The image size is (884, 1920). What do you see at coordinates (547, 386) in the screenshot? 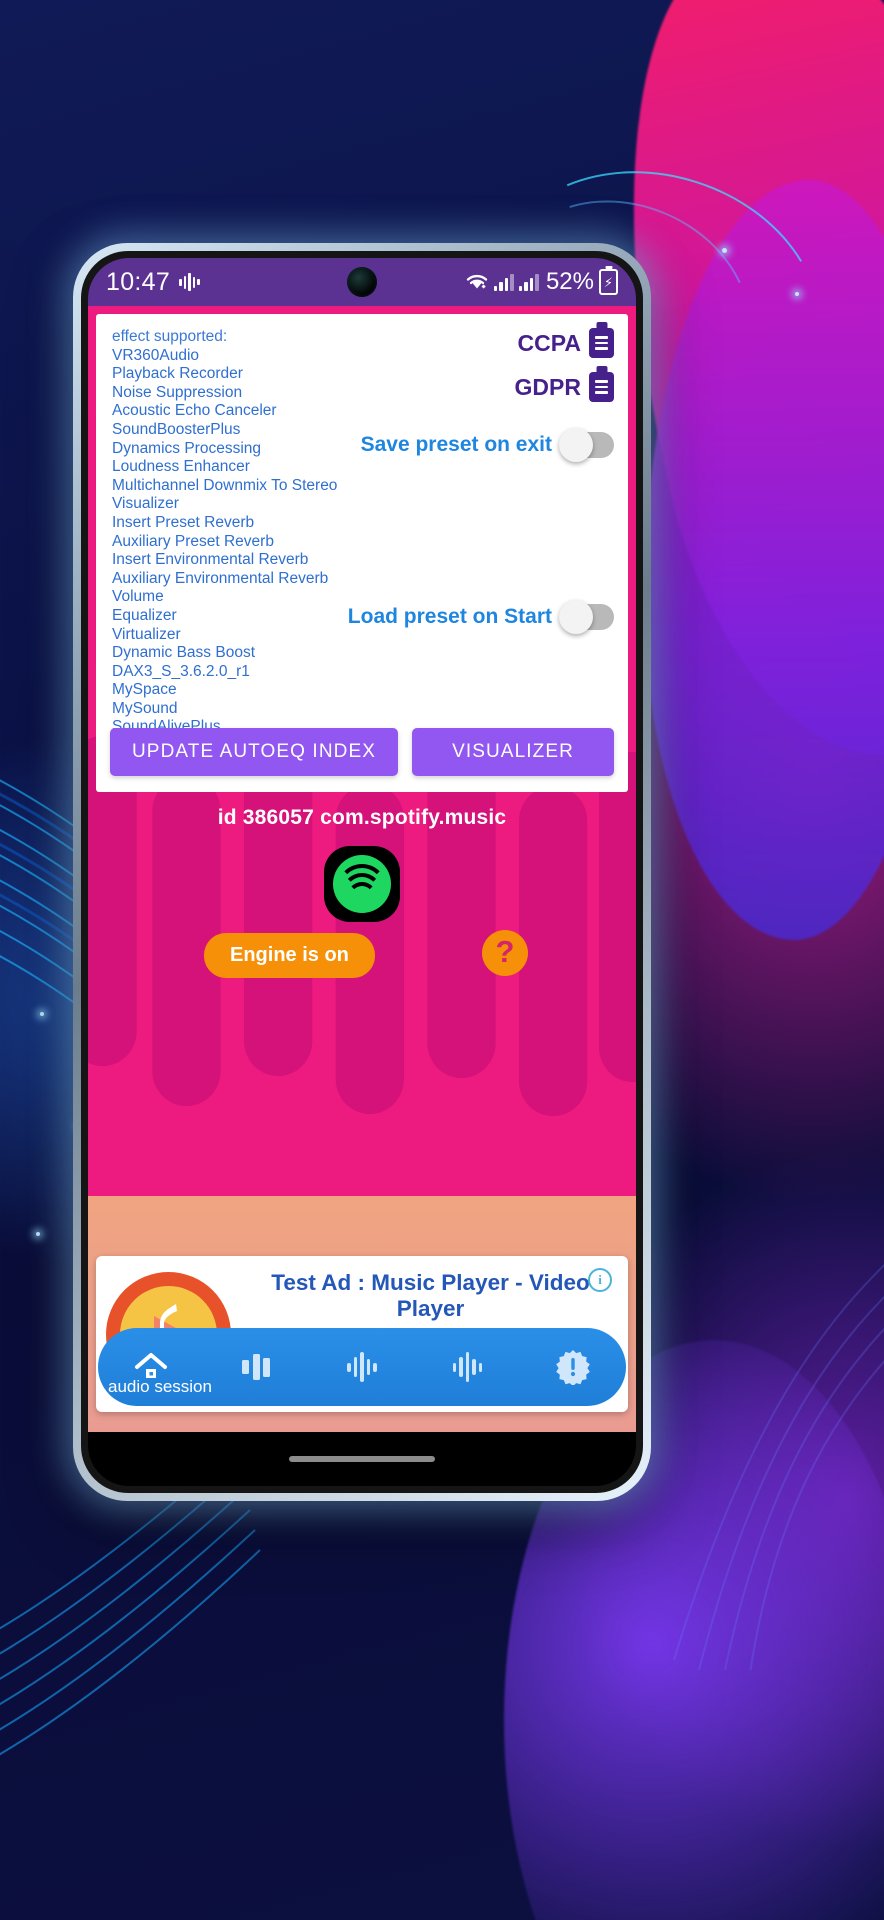
I see `gdpr-label: GDPR` at bounding box center [547, 386].